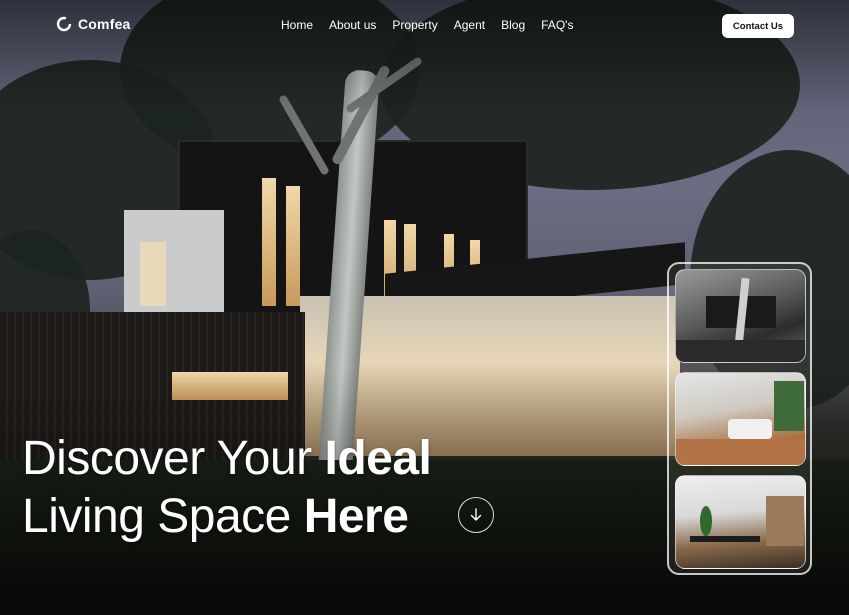  I want to click on brand-logo: Comfea, so click(93, 24).